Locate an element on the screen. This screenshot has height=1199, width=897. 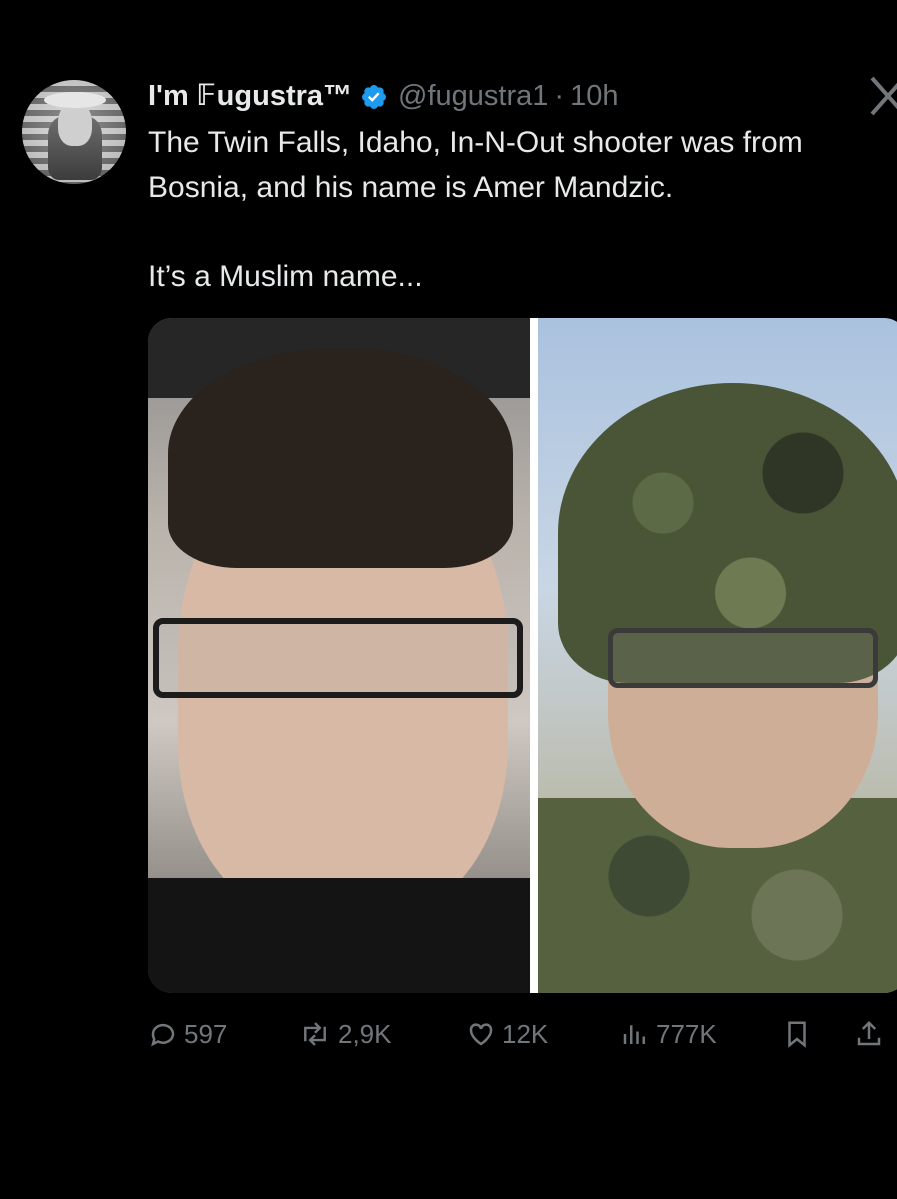
tweet-header: I'm 𝔽ugustra™ @fugustra1 · 10h is located at coordinates (383, 96).